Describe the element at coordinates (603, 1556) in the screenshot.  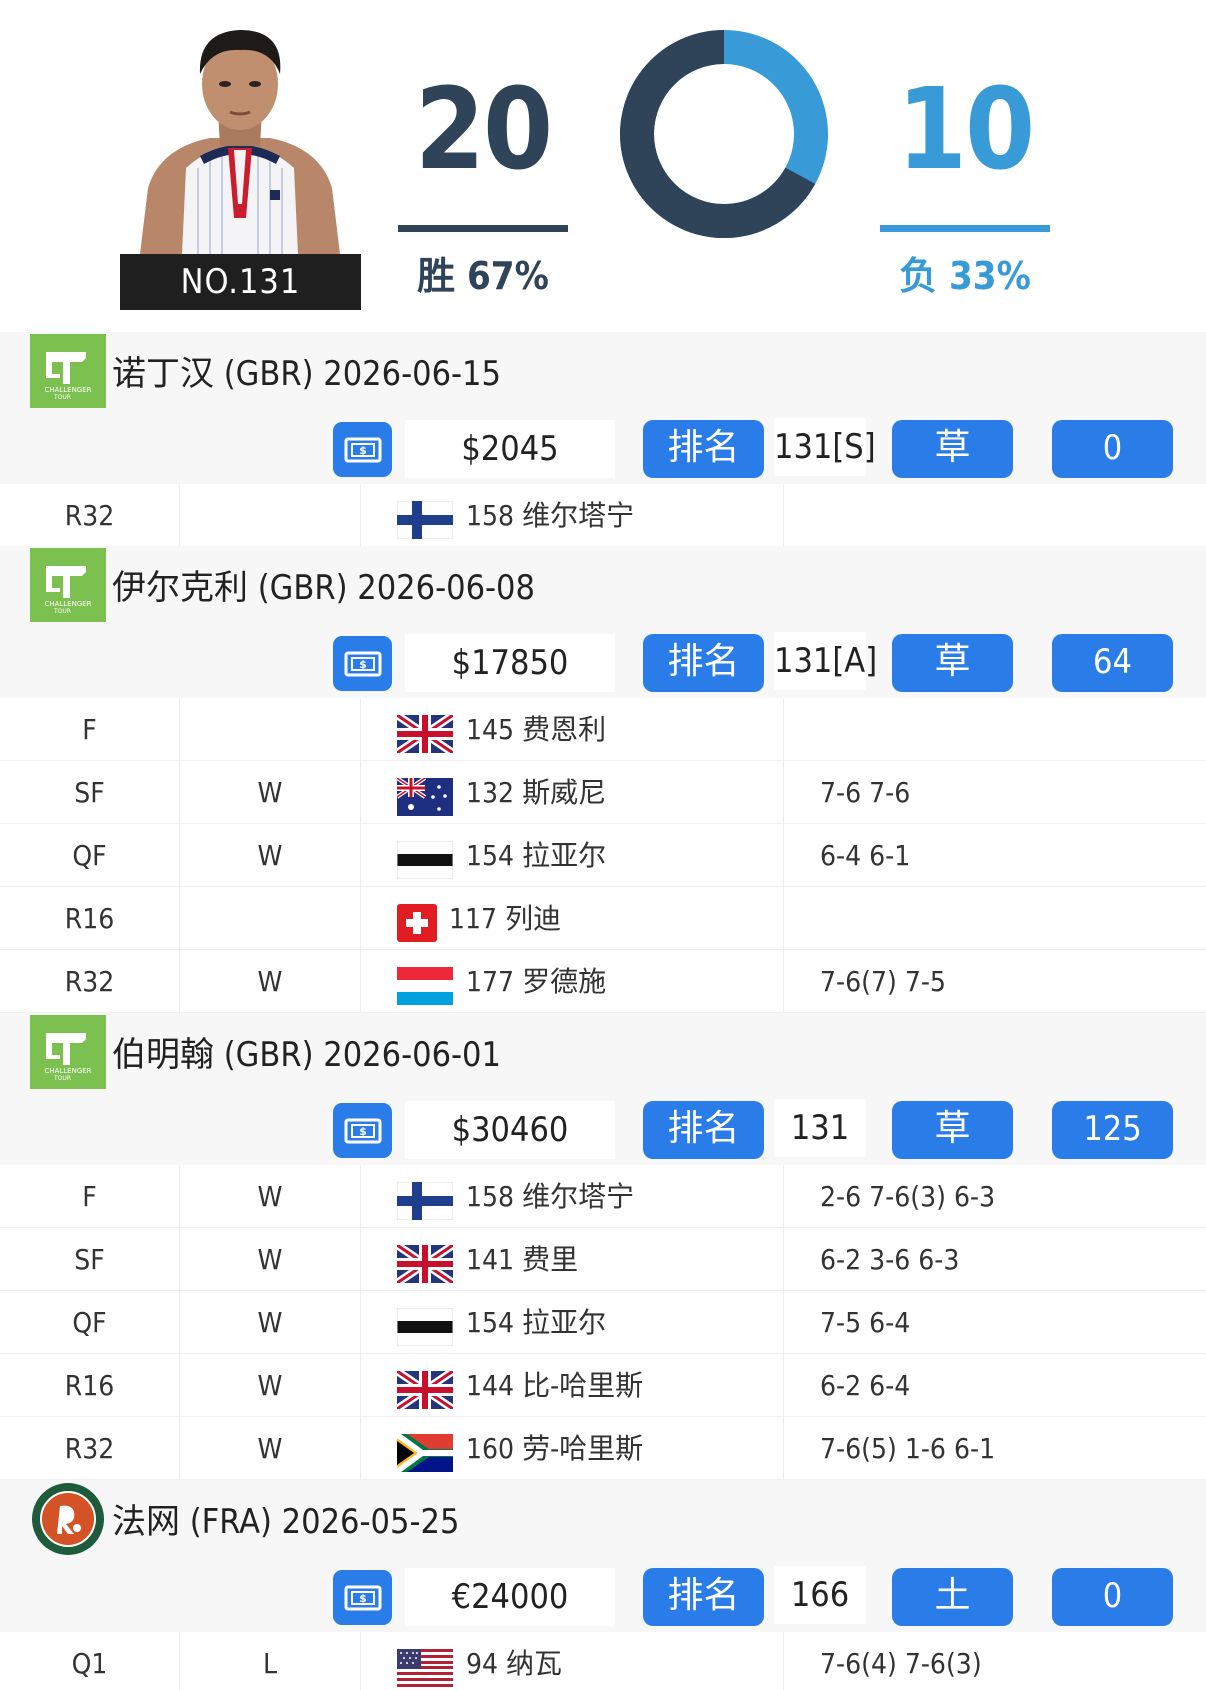
I see `tournament-header: 法网 (FRA) 2026-05-25 $ €24000 排名 166 土 0` at that location.